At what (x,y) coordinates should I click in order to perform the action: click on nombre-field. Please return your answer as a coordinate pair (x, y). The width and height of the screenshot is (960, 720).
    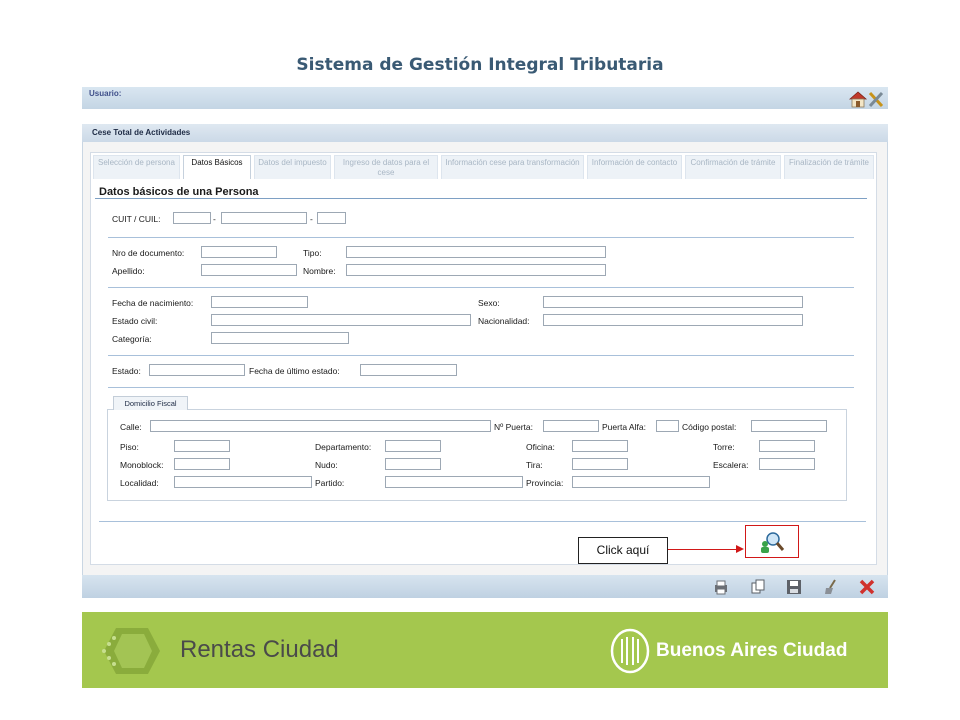
    Looking at the image, I should click on (476, 270).